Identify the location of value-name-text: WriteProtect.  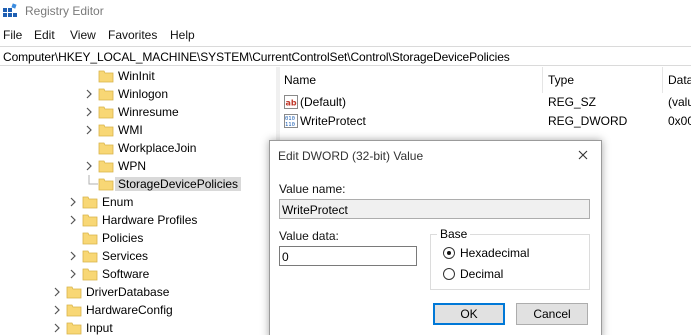
(315, 210).